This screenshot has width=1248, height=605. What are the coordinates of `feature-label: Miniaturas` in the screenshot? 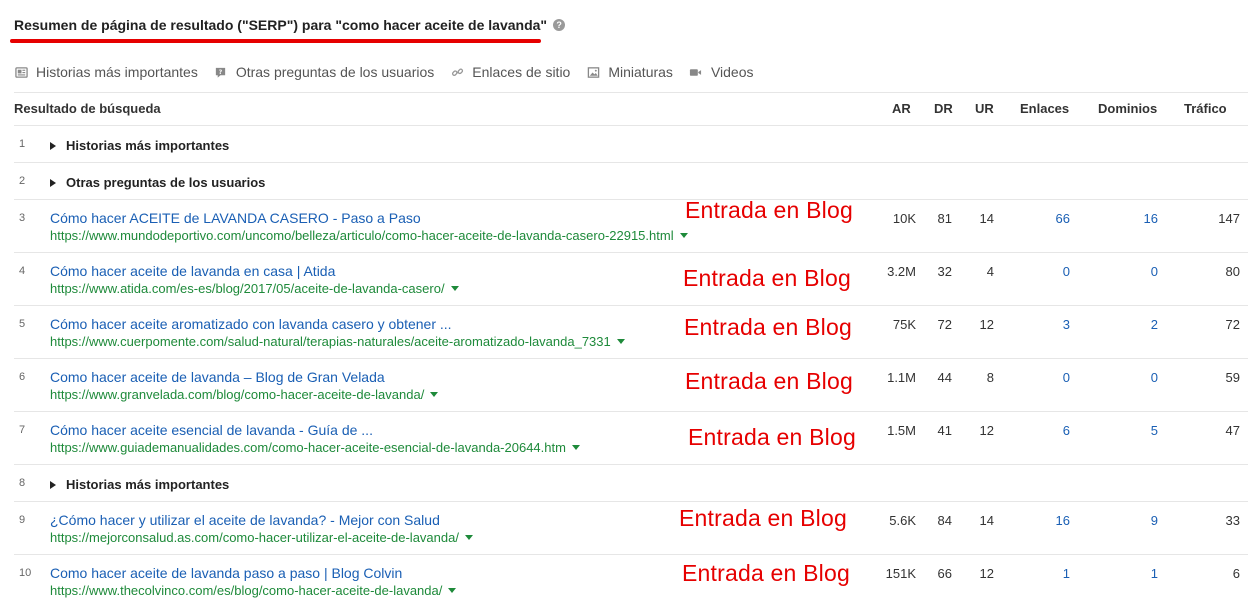 It's located at (640, 72).